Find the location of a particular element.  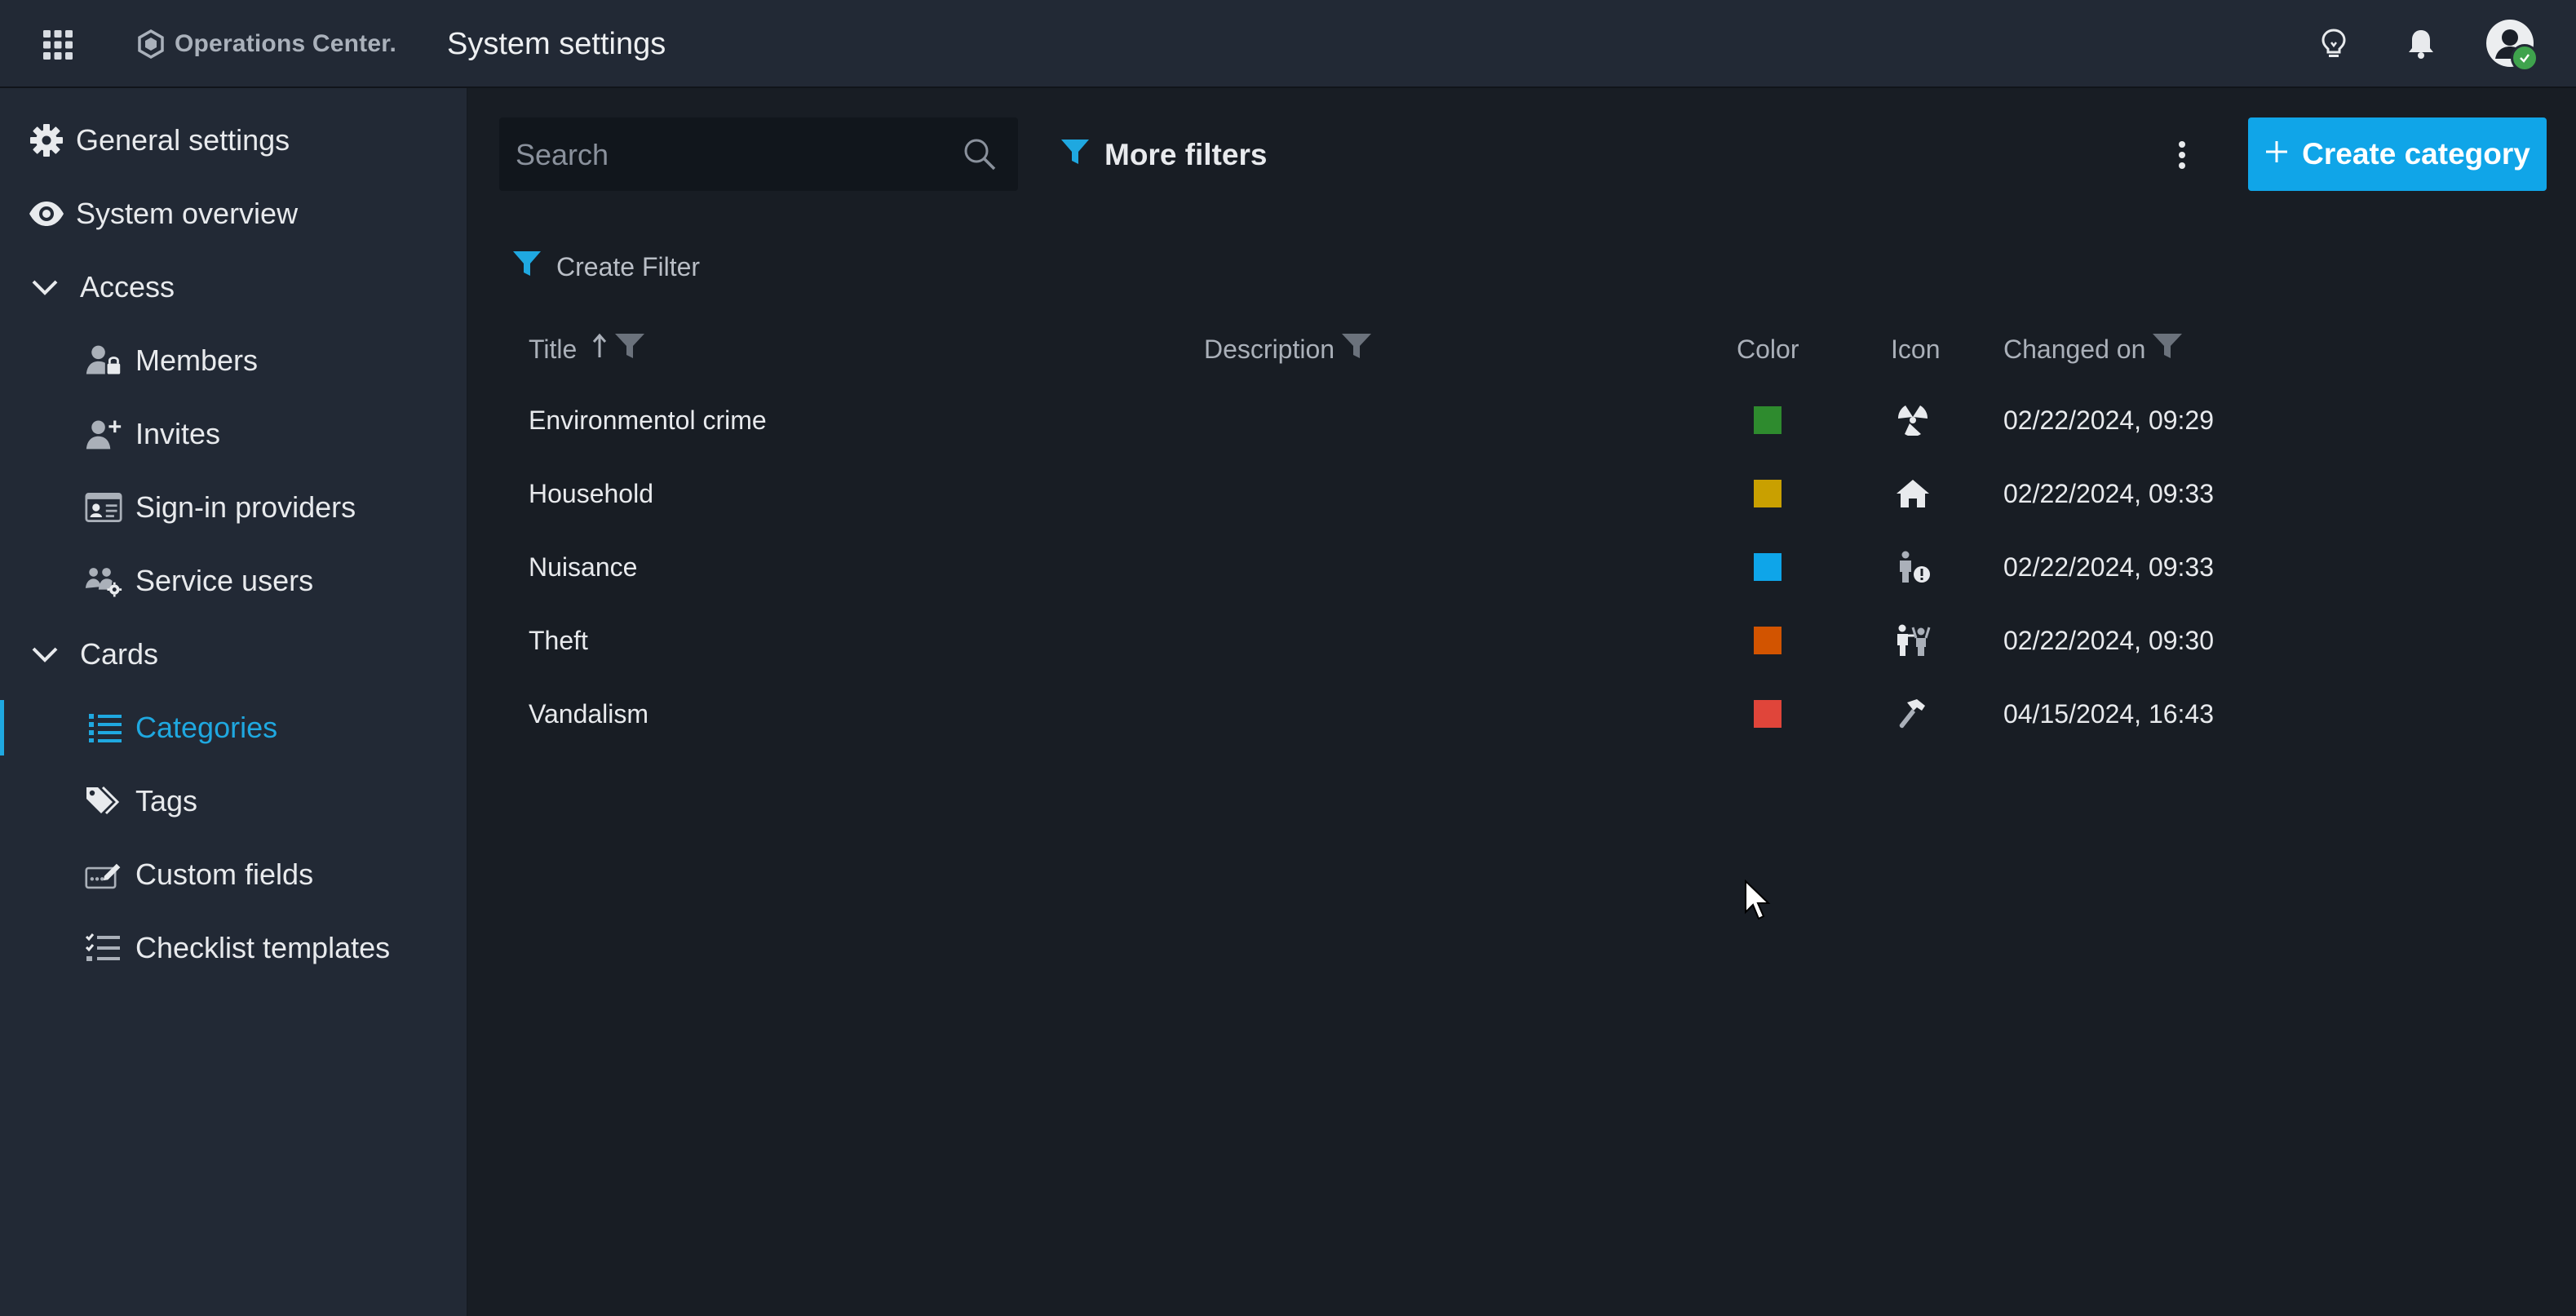

search-icon is located at coordinates (980, 154).